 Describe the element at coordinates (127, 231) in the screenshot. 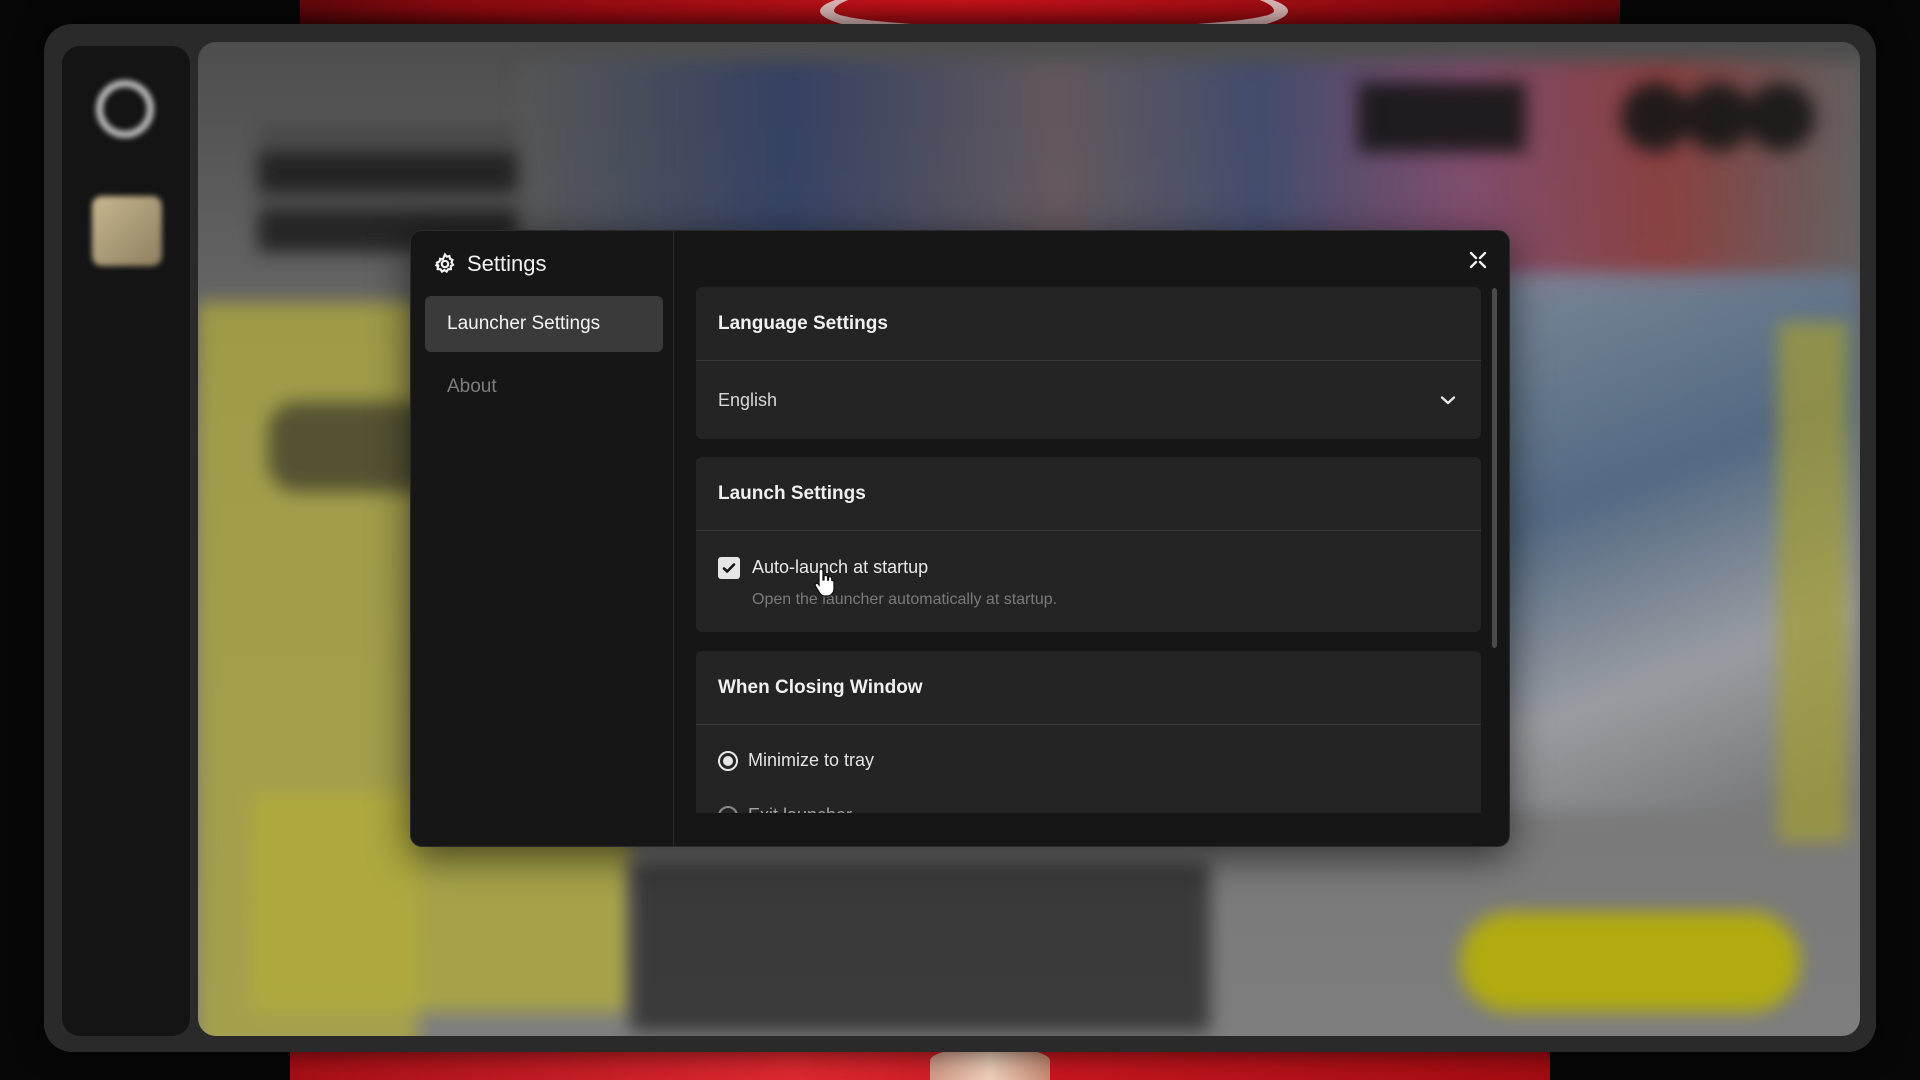

I see `game-thumbnail` at that location.